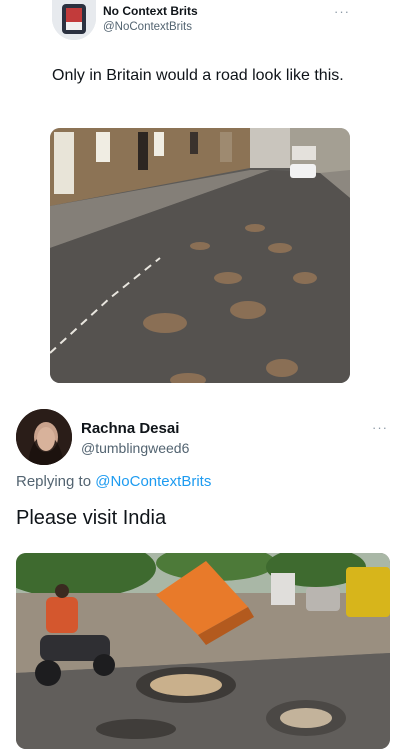 This screenshot has width=400, height=754. I want to click on replying-handle-link: @NoContextBrits, so click(153, 481).